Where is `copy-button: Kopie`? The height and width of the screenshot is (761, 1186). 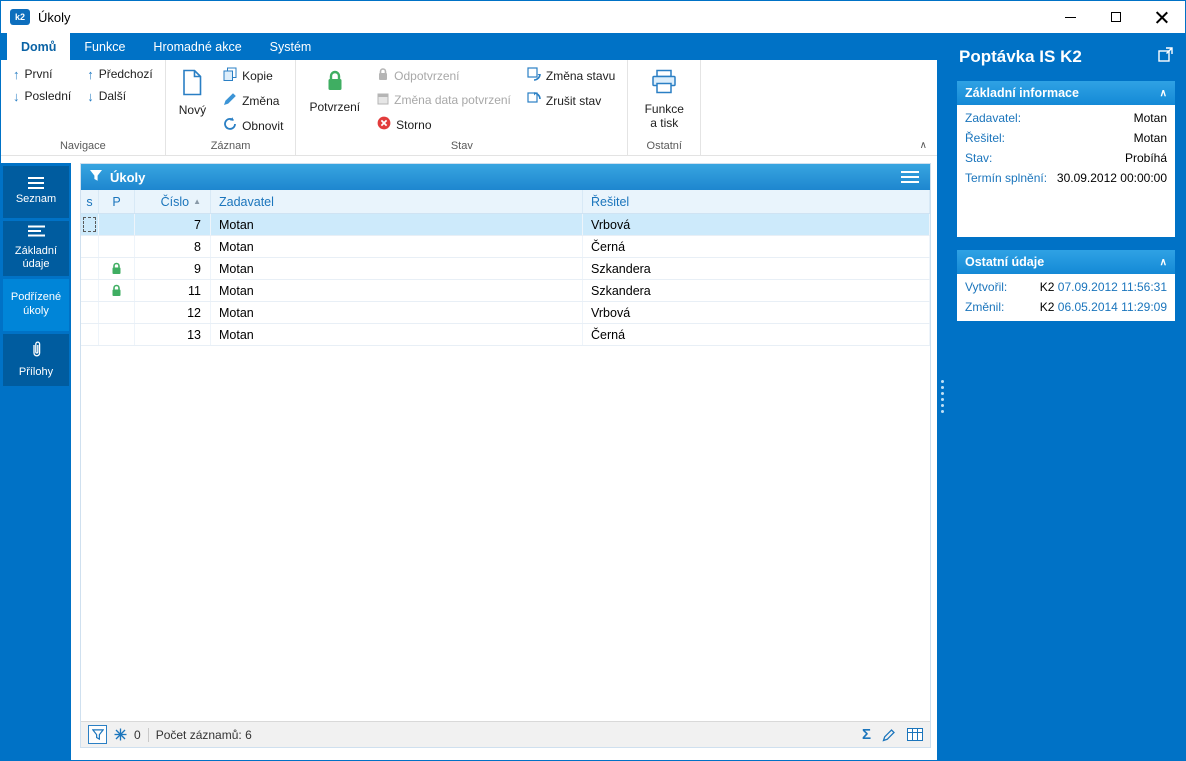
copy-button: Kopie is located at coordinates (253, 75).